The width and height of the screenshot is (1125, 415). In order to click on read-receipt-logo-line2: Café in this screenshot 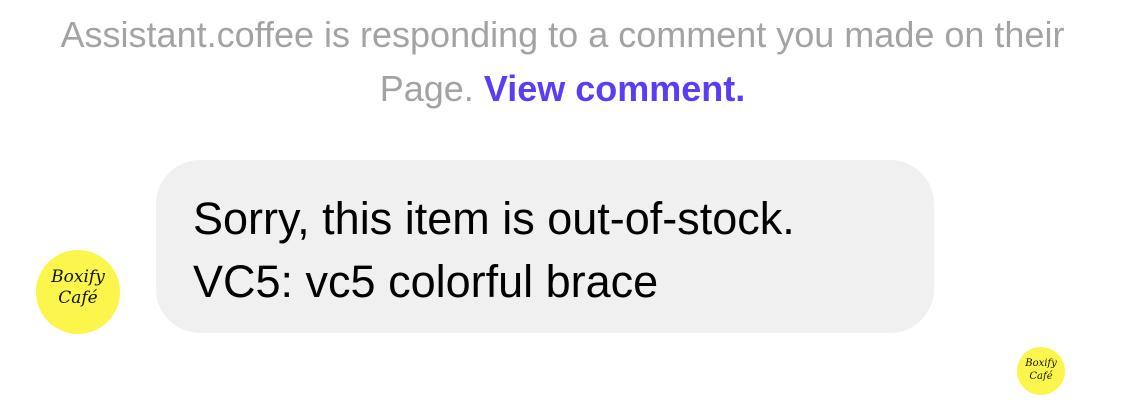, I will do `click(1041, 376)`.